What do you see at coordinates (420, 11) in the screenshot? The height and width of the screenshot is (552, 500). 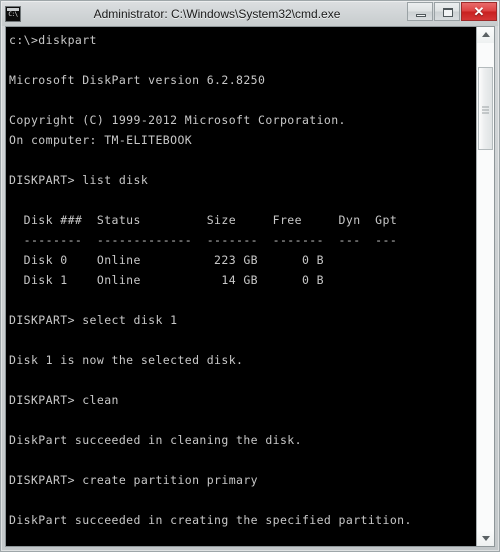 I see `minimize-button` at bounding box center [420, 11].